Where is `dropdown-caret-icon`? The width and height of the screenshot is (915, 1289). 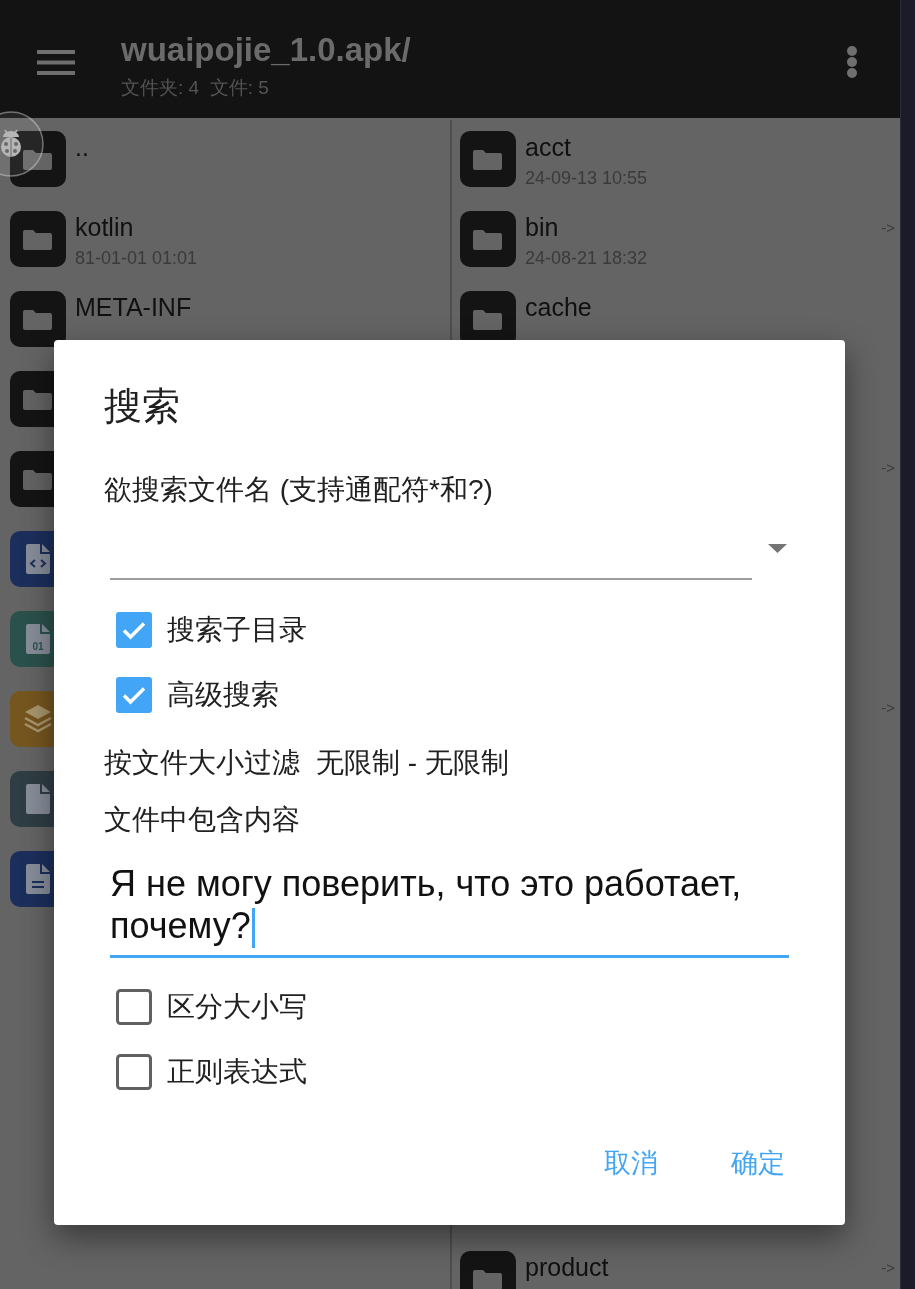 dropdown-caret-icon is located at coordinates (777, 548).